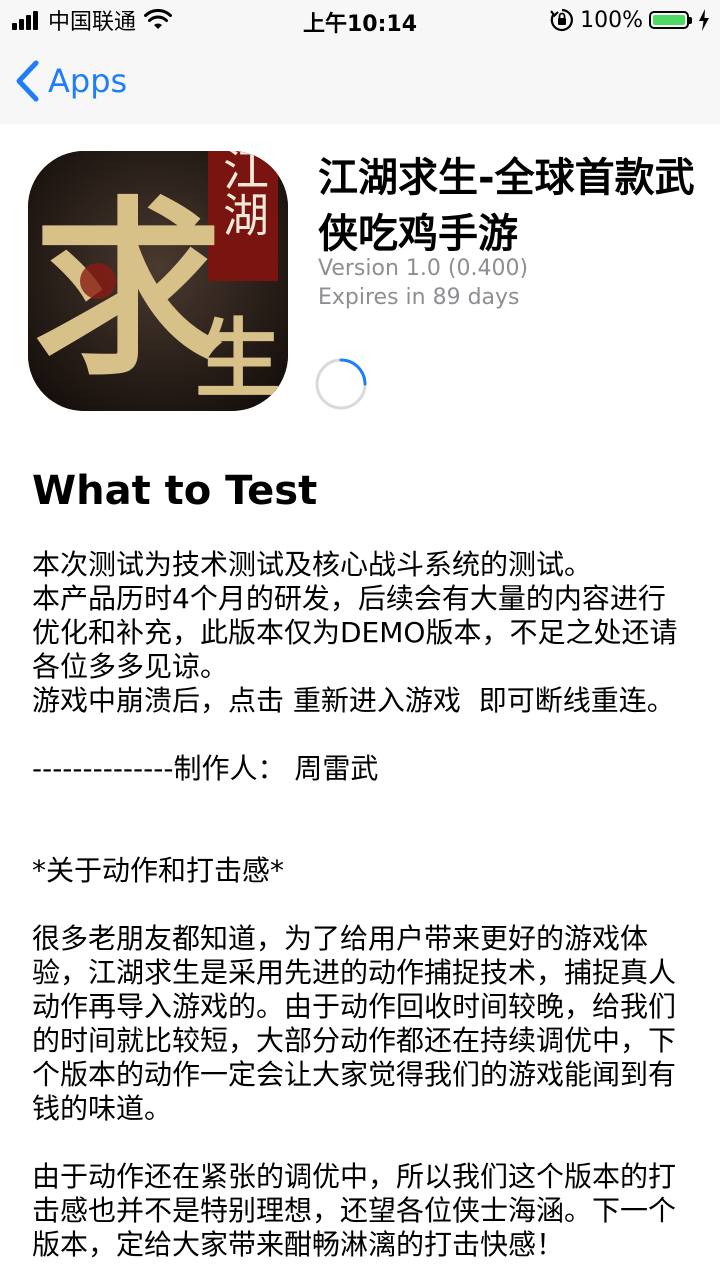 The width and height of the screenshot is (720, 1281). What do you see at coordinates (506, 206) in the screenshot?
I see `app-title: 江湖求生-全球首款武侠吃鸡手游` at bounding box center [506, 206].